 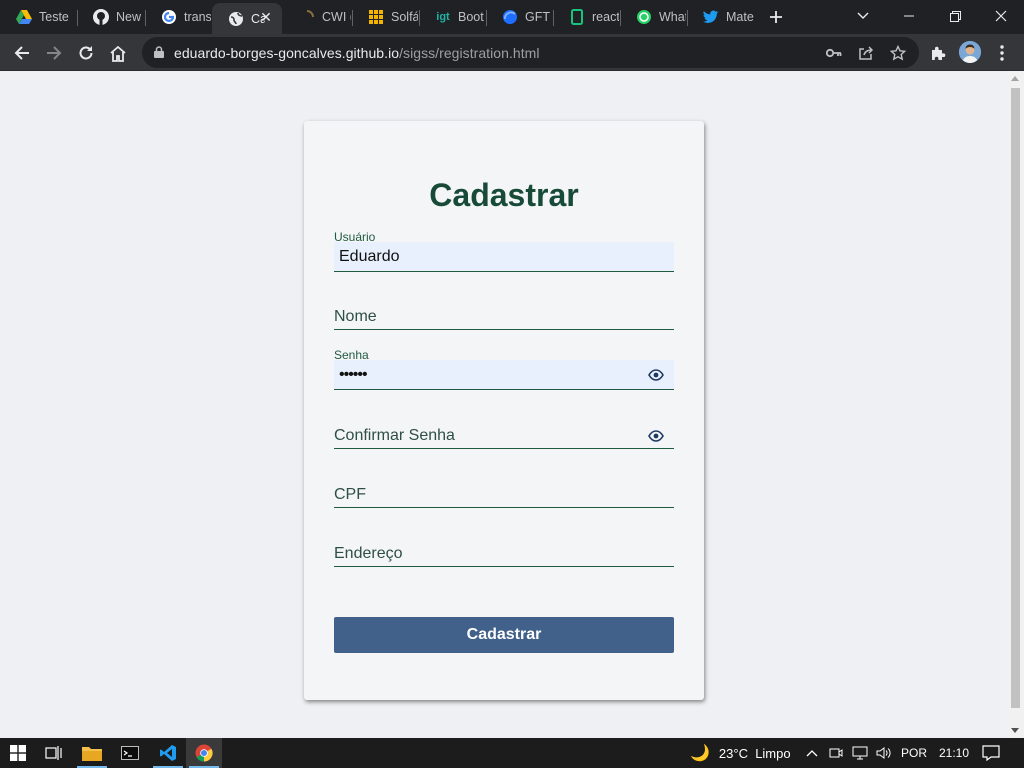 What do you see at coordinates (452, 17) in the screenshot?
I see `tab-boot: igt Boot` at bounding box center [452, 17].